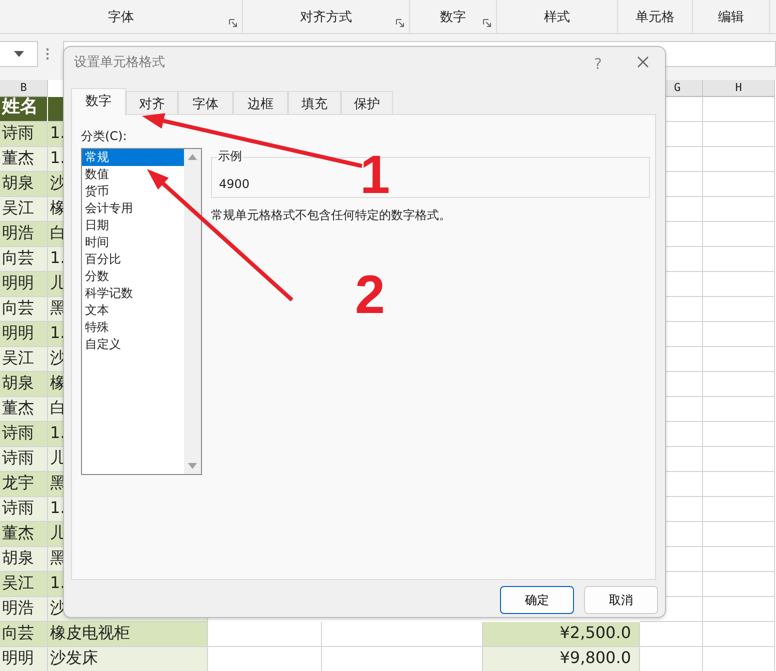 The image size is (776, 671). I want to click on field-label: 分类(C):, so click(104, 136).